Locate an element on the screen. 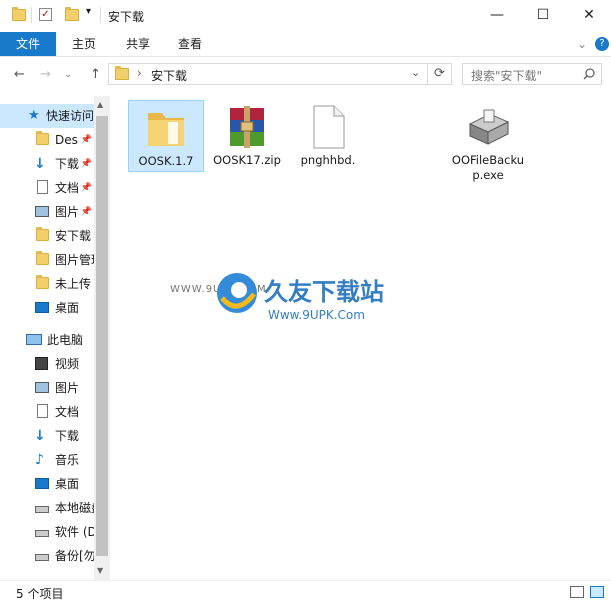 The height and width of the screenshot is (605, 611). sidebar-item-backup-drive: 备份[勿 is located at coordinates (48, 556).